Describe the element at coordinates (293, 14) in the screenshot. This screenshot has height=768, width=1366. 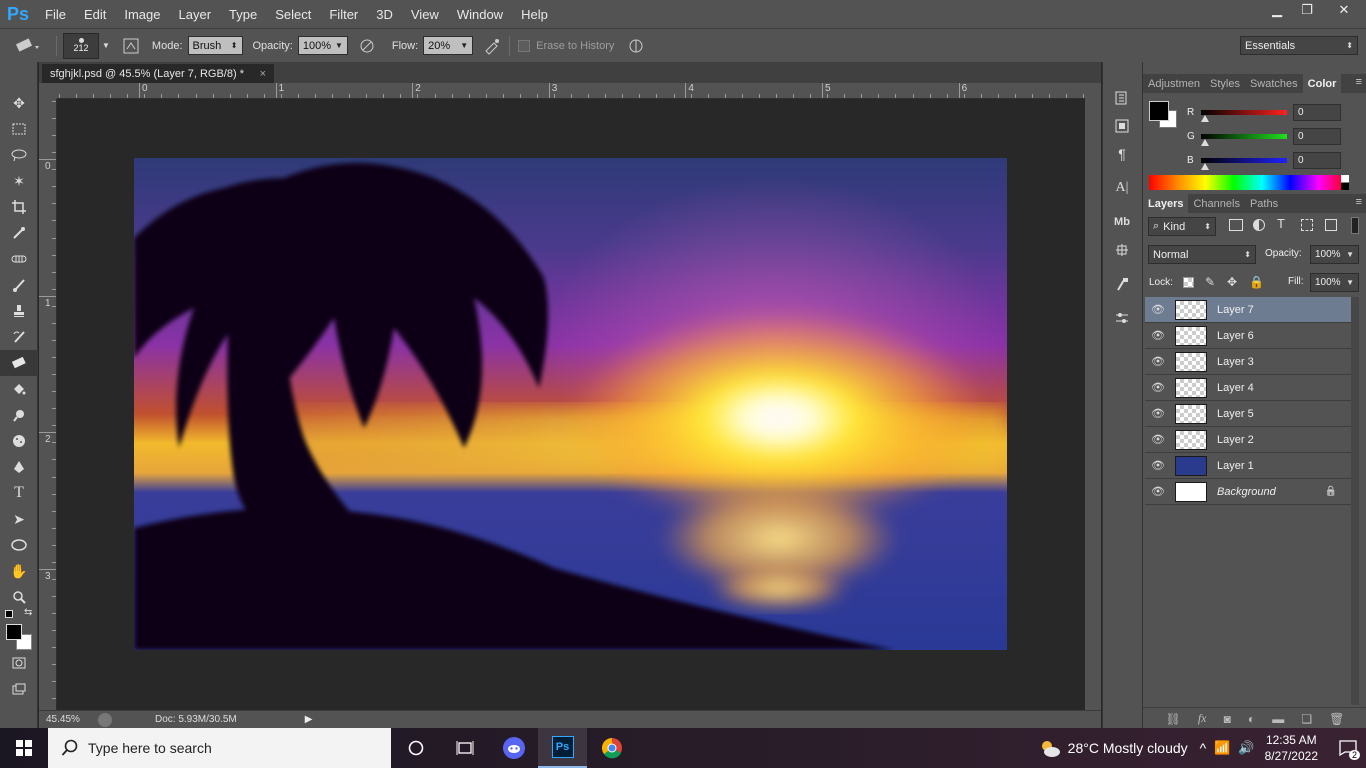
I see `menu-select: Select` at that location.